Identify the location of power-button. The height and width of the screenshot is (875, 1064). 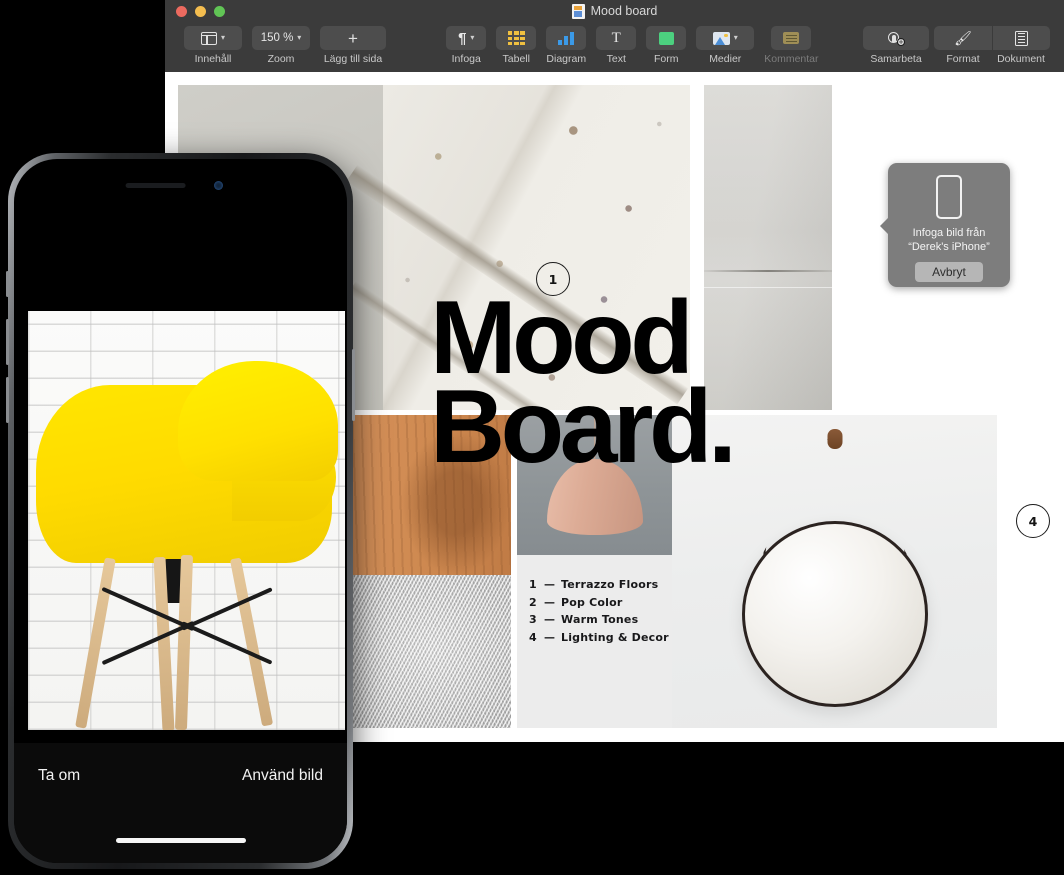
(353, 385).